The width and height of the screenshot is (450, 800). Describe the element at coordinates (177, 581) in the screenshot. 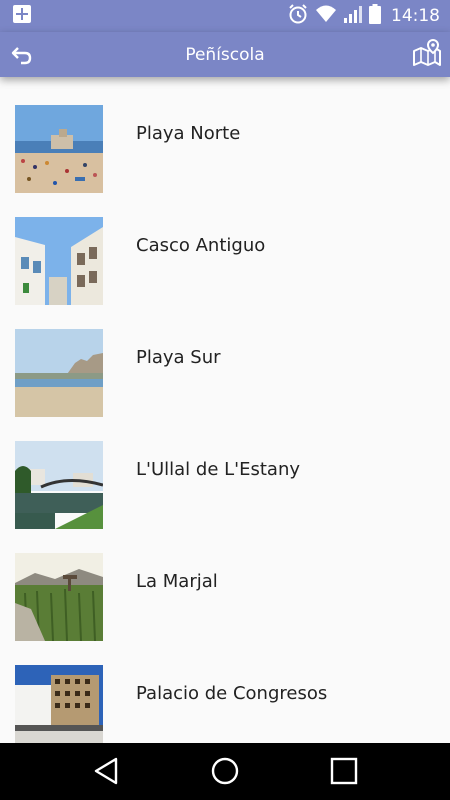

I see `list-item-label: La Marjal` at that location.